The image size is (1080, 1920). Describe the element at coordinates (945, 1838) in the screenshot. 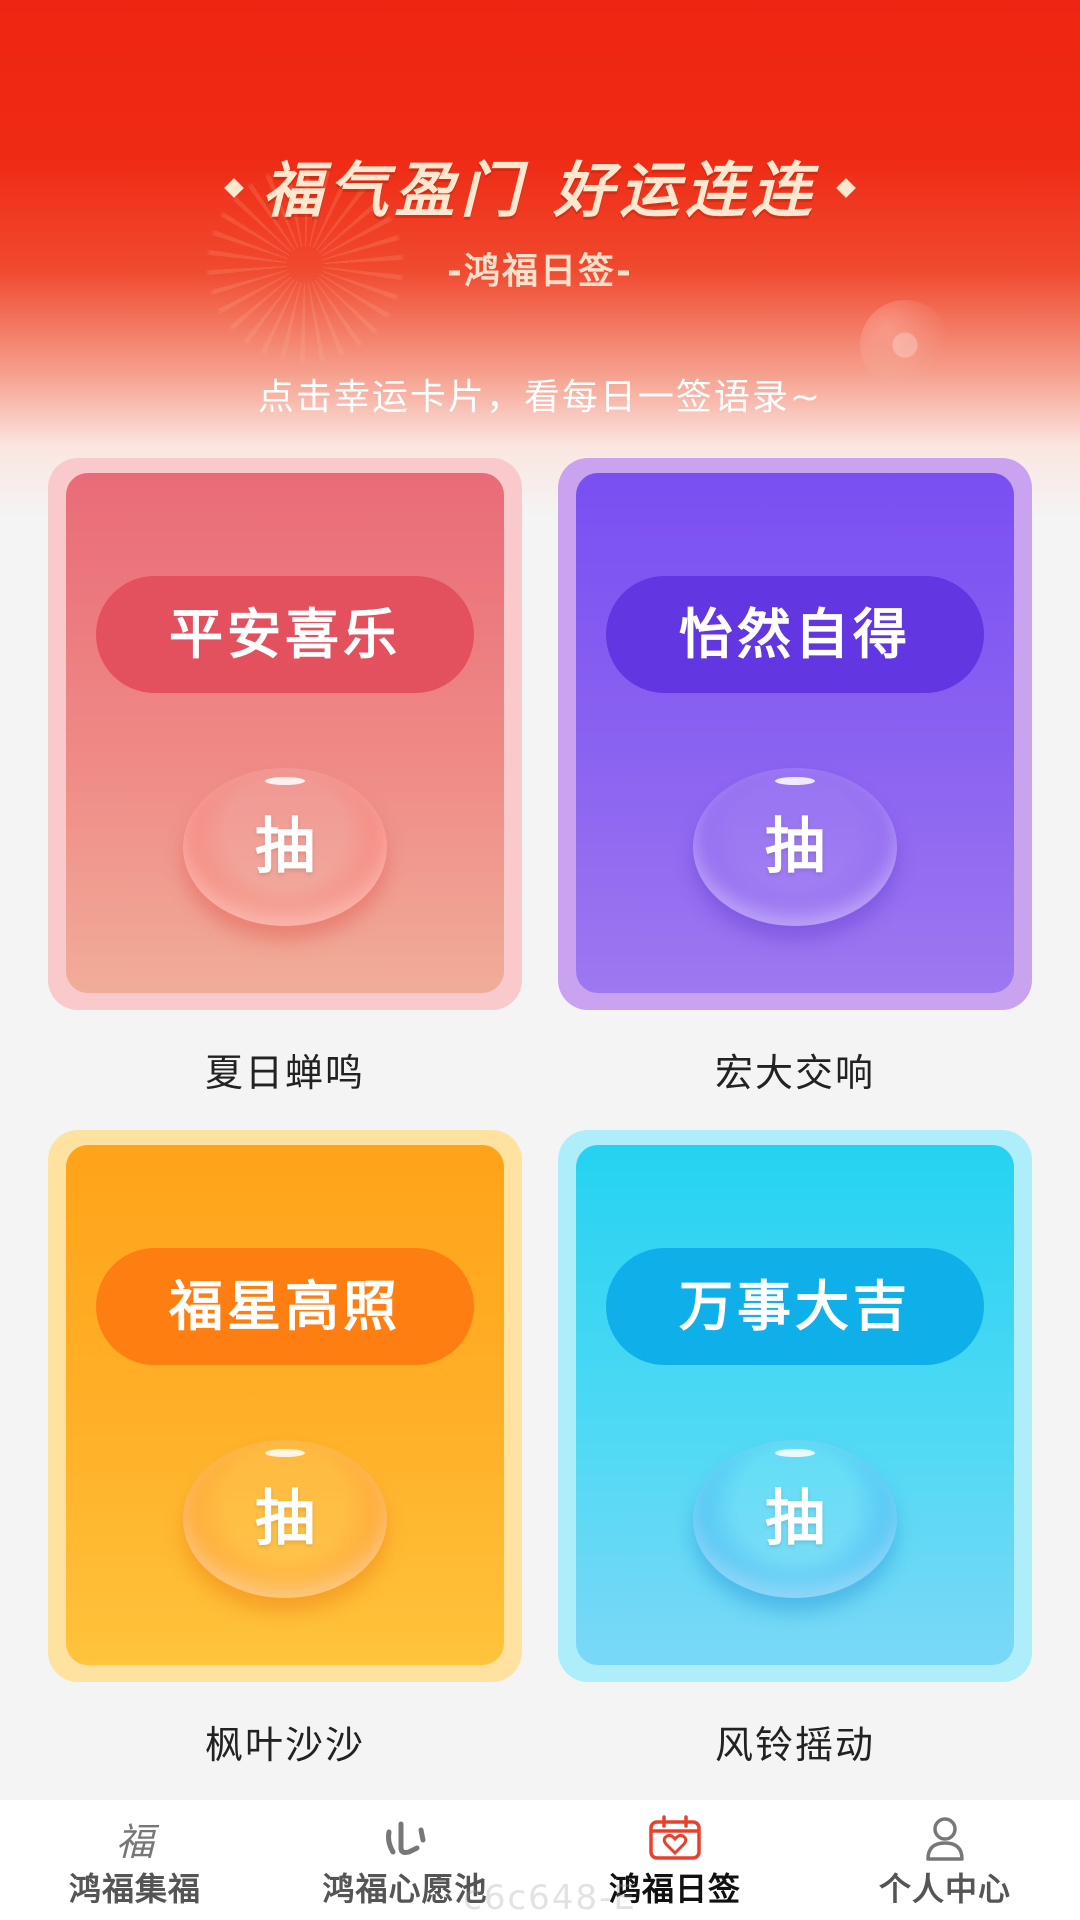

I see `user-icon` at that location.